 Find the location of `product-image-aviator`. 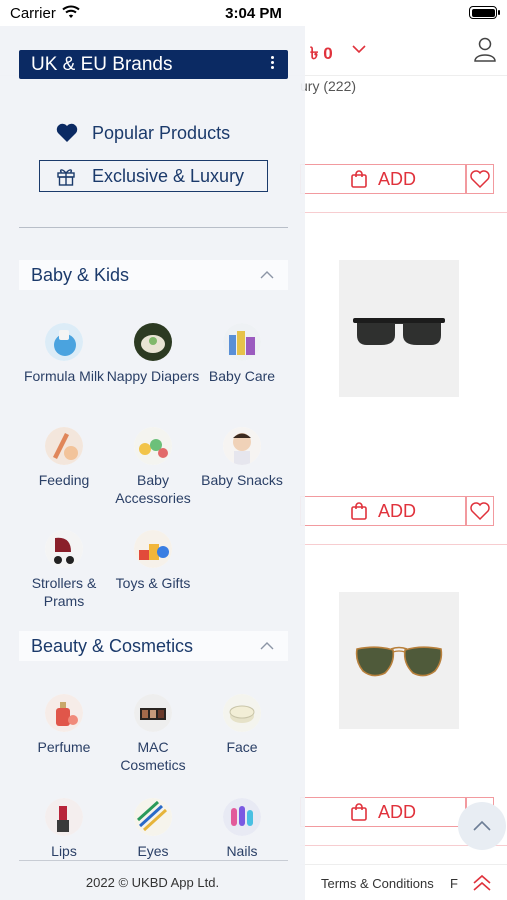

product-image-aviator is located at coordinates (399, 660).